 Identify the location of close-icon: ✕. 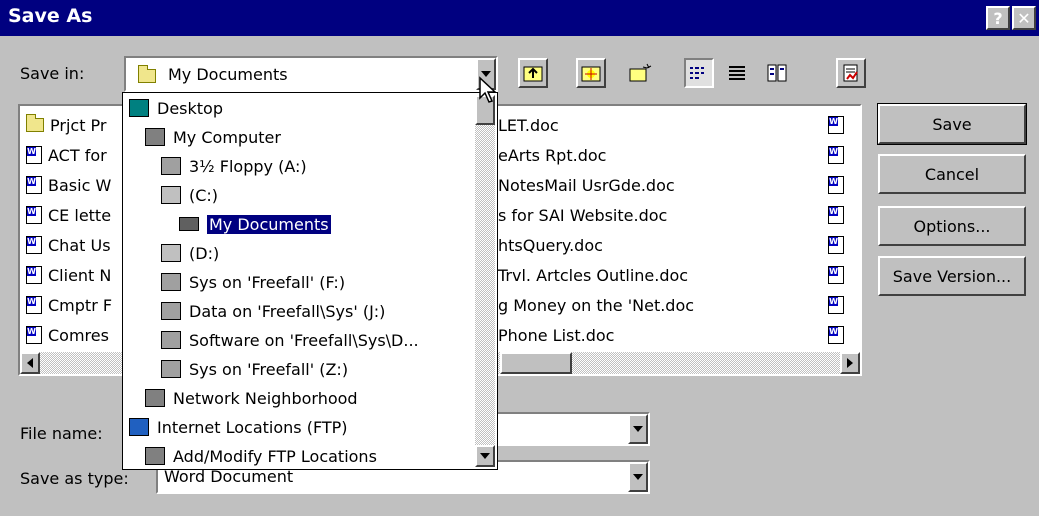
(1024, 18).